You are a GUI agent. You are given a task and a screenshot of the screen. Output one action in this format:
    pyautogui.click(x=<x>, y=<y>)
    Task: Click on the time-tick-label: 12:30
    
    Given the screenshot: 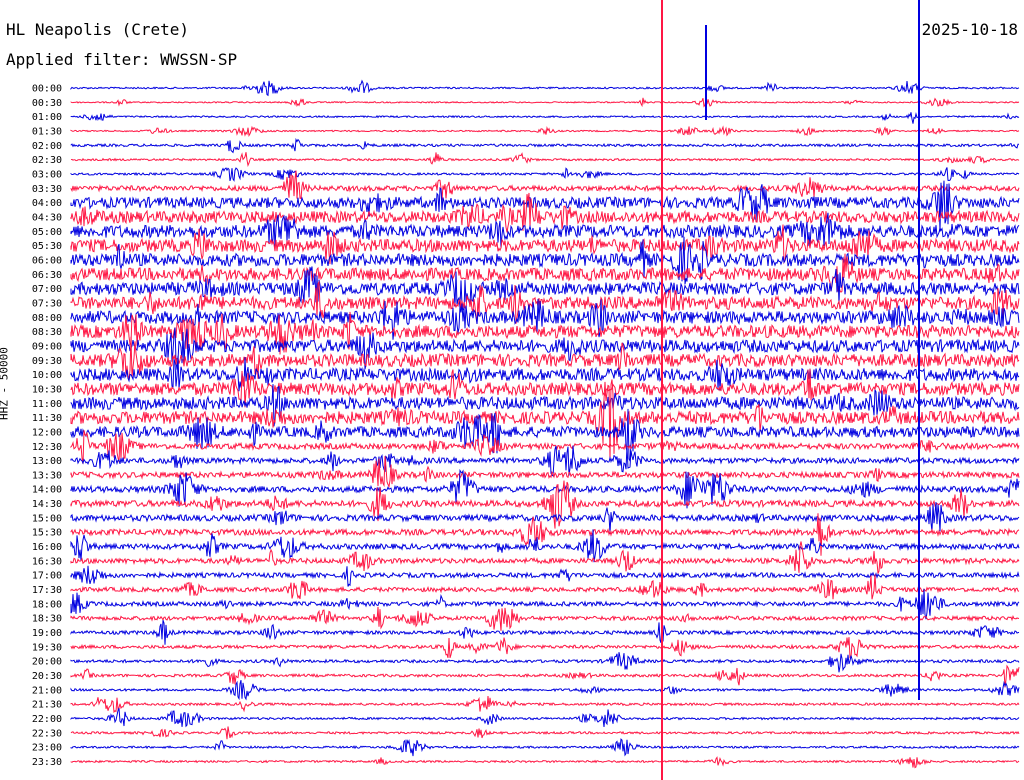 What is the action you would take?
    pyautogui.click(x=47, y=447)
    